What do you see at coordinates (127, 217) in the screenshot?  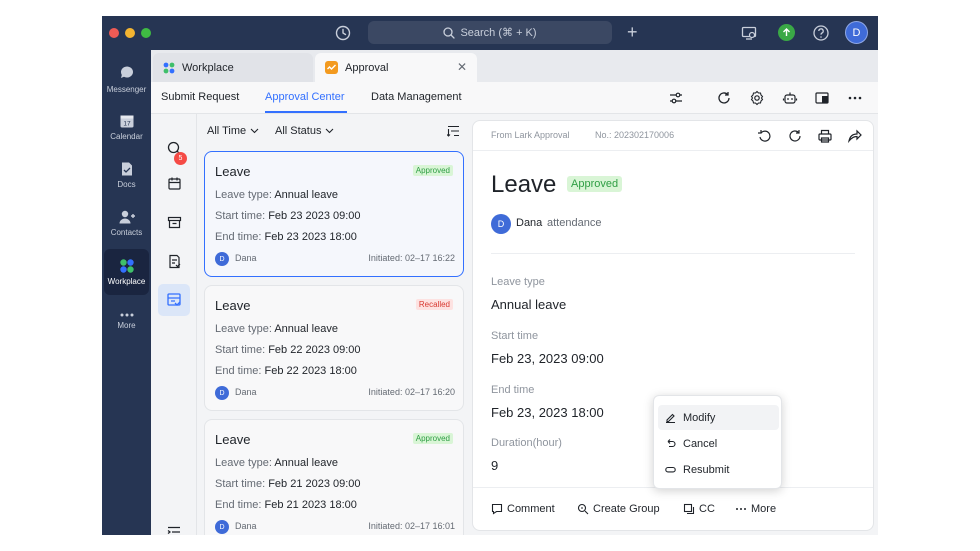 I see `contacts-icon` at bounding box center [127, 217].